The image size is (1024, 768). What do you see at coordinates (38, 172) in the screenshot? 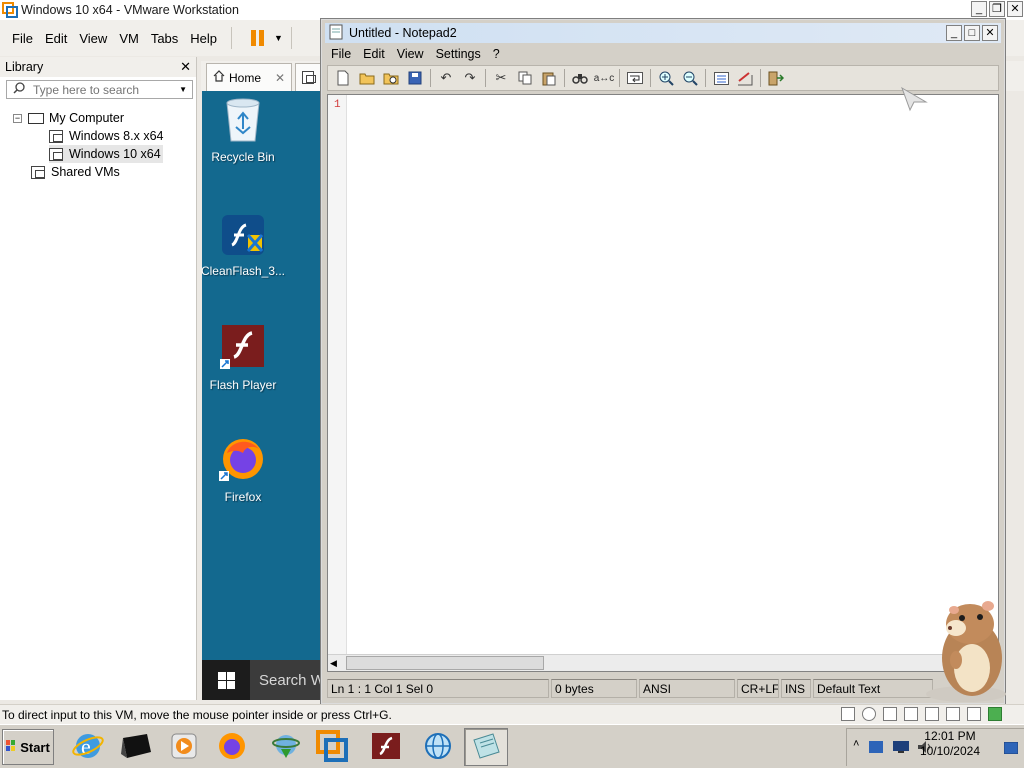
I see `shared-vms-icon` at bounding box center [38, 172].